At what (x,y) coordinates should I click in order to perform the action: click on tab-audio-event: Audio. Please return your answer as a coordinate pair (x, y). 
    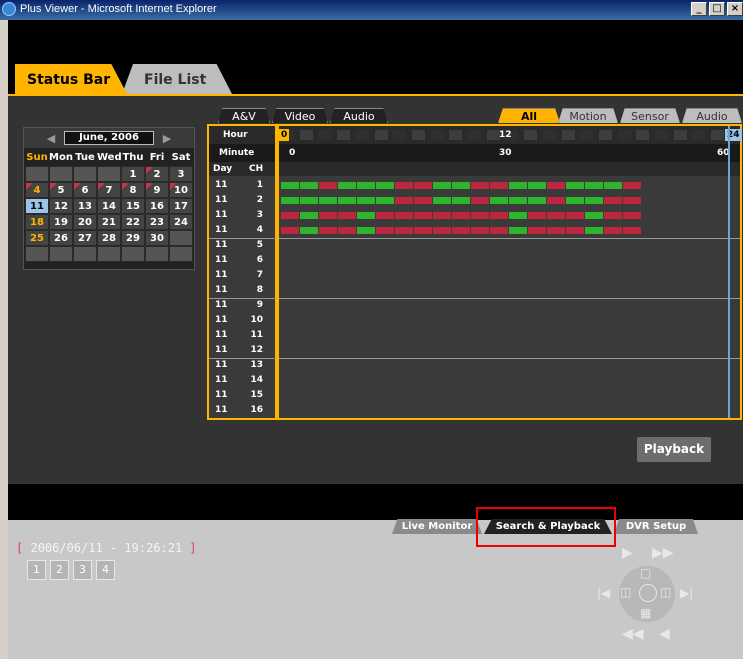
    Looking at the image, I should click on (712, 115).